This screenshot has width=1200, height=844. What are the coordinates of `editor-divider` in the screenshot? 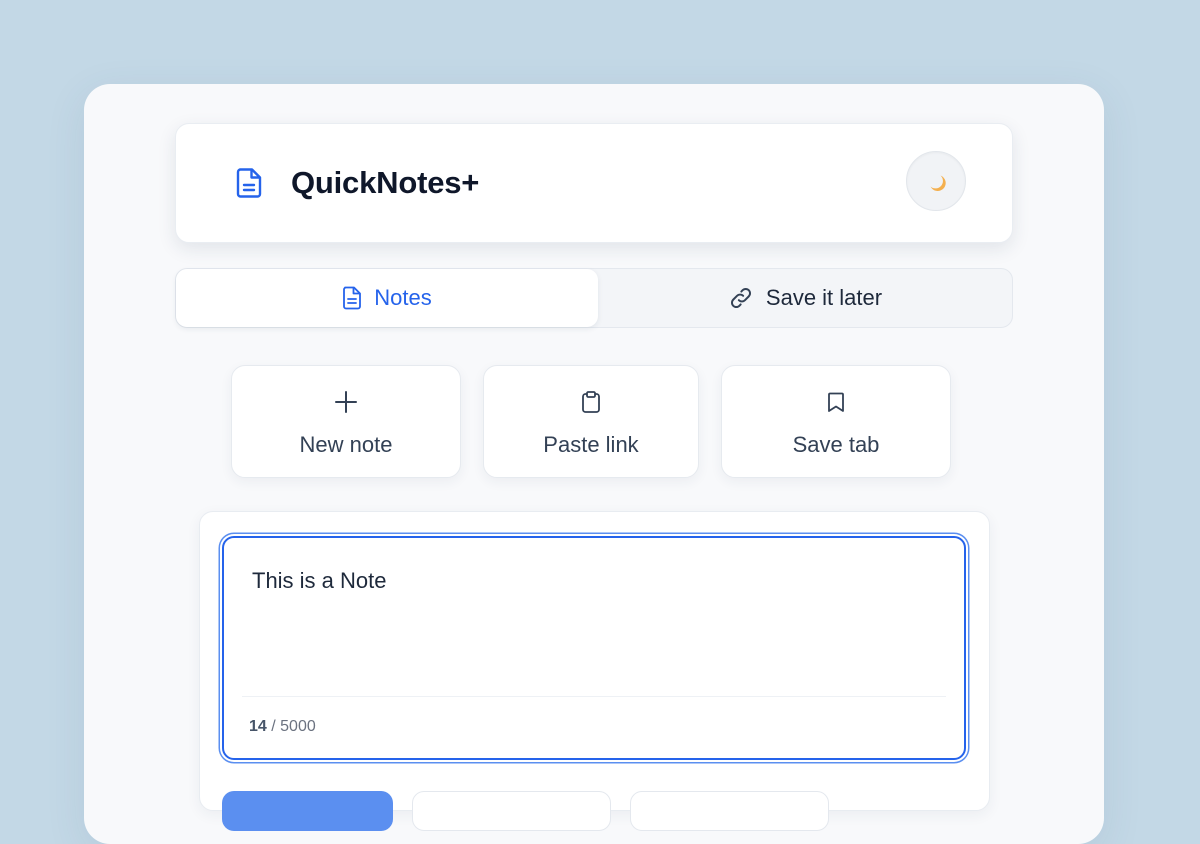 It's located at (594, 696).